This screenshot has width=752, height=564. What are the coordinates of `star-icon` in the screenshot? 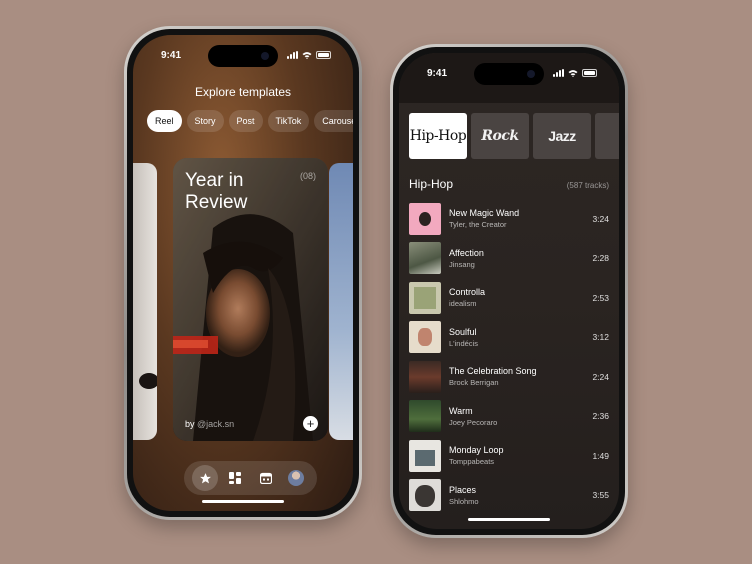 It's located at (205, 477).